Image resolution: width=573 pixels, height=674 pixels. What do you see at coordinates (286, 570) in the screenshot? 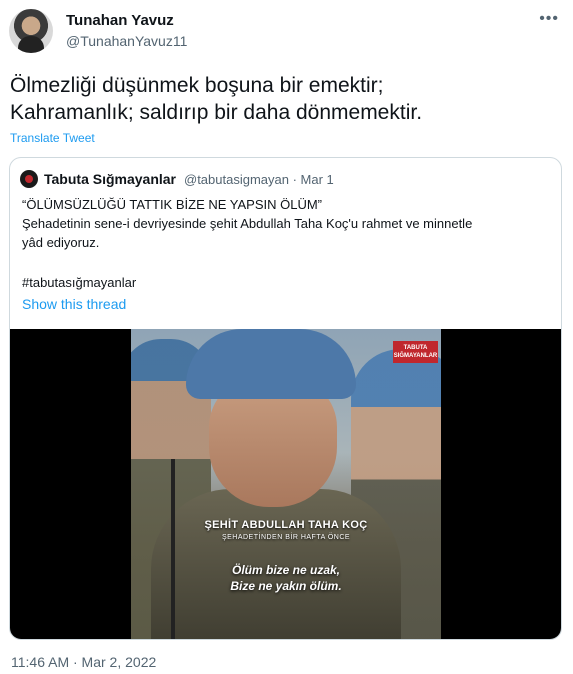
I see `subtitle-line: Ölüm bize ne uzak,` at bounding box center [286, 570].